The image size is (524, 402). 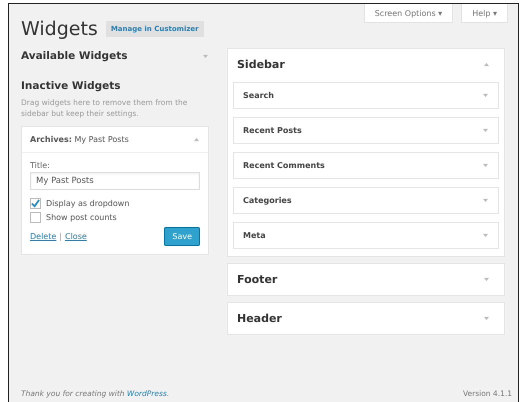 I want to click on area-title: Sidebar, so click(x=261, y=64).